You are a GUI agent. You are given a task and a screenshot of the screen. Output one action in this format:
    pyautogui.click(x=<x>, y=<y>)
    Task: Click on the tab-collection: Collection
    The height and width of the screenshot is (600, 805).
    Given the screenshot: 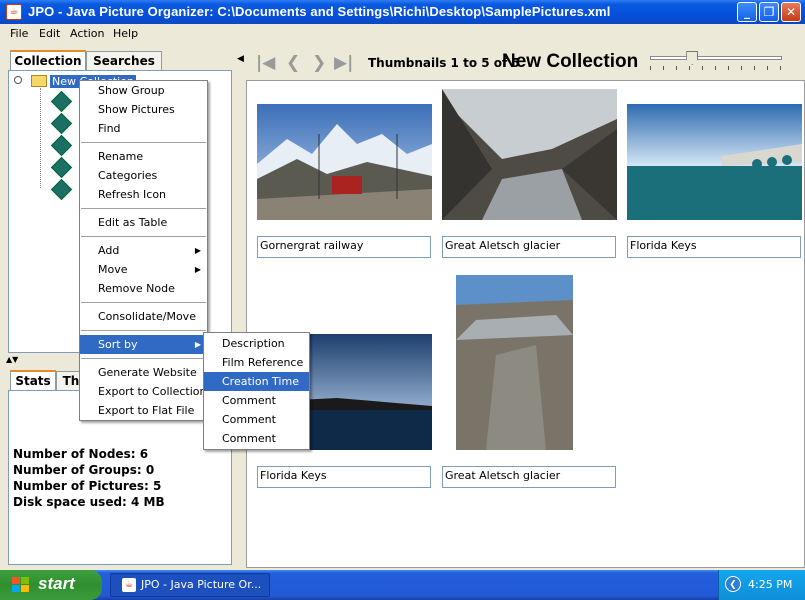 What is the action you would take?
    pyautogui.click(x=48, y=60)
    